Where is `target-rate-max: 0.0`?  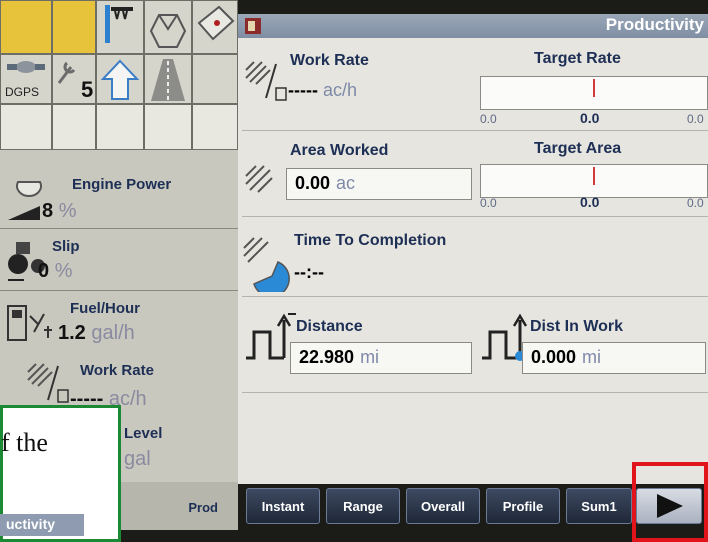
target-rate-max: 0.0 is located at coordinates (695, 119).